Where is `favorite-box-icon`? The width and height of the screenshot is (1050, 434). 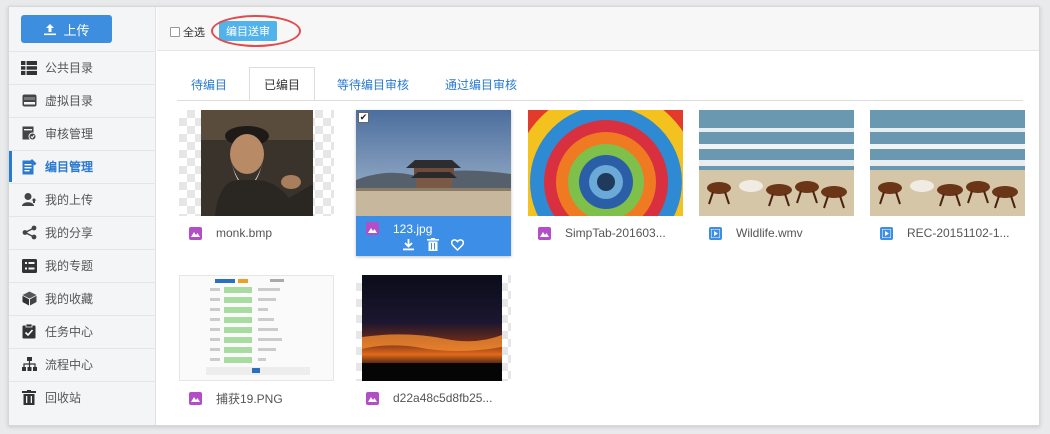
favorite-box-icon is located at coordinates (29, 299).